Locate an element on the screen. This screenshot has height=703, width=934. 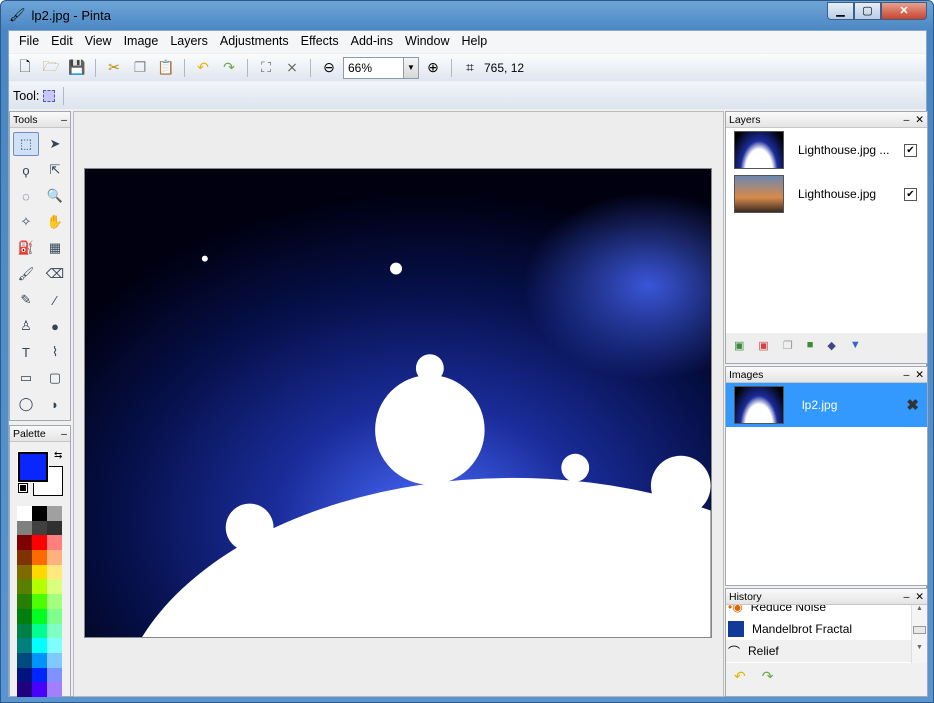
add-layer-icon: ▣ is located at coordinates (739, 348).